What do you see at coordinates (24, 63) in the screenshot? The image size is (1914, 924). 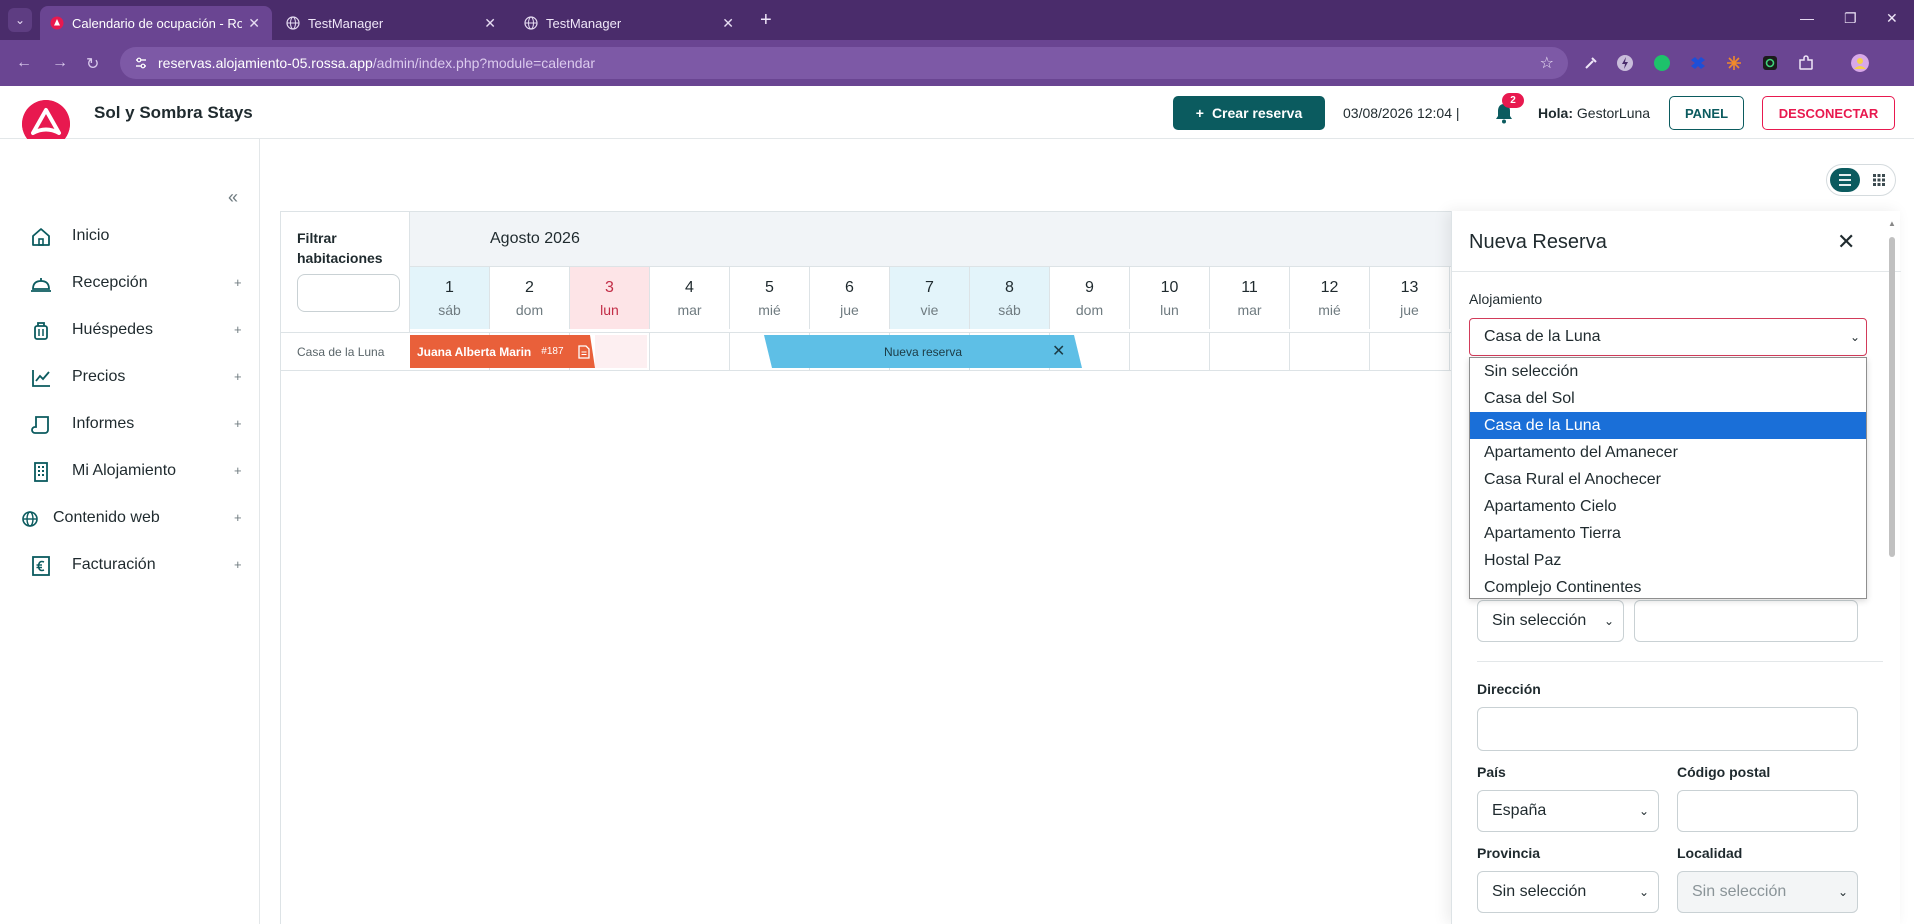 I see `back-arrow-icon: ←` at bounding box center [24, 63].